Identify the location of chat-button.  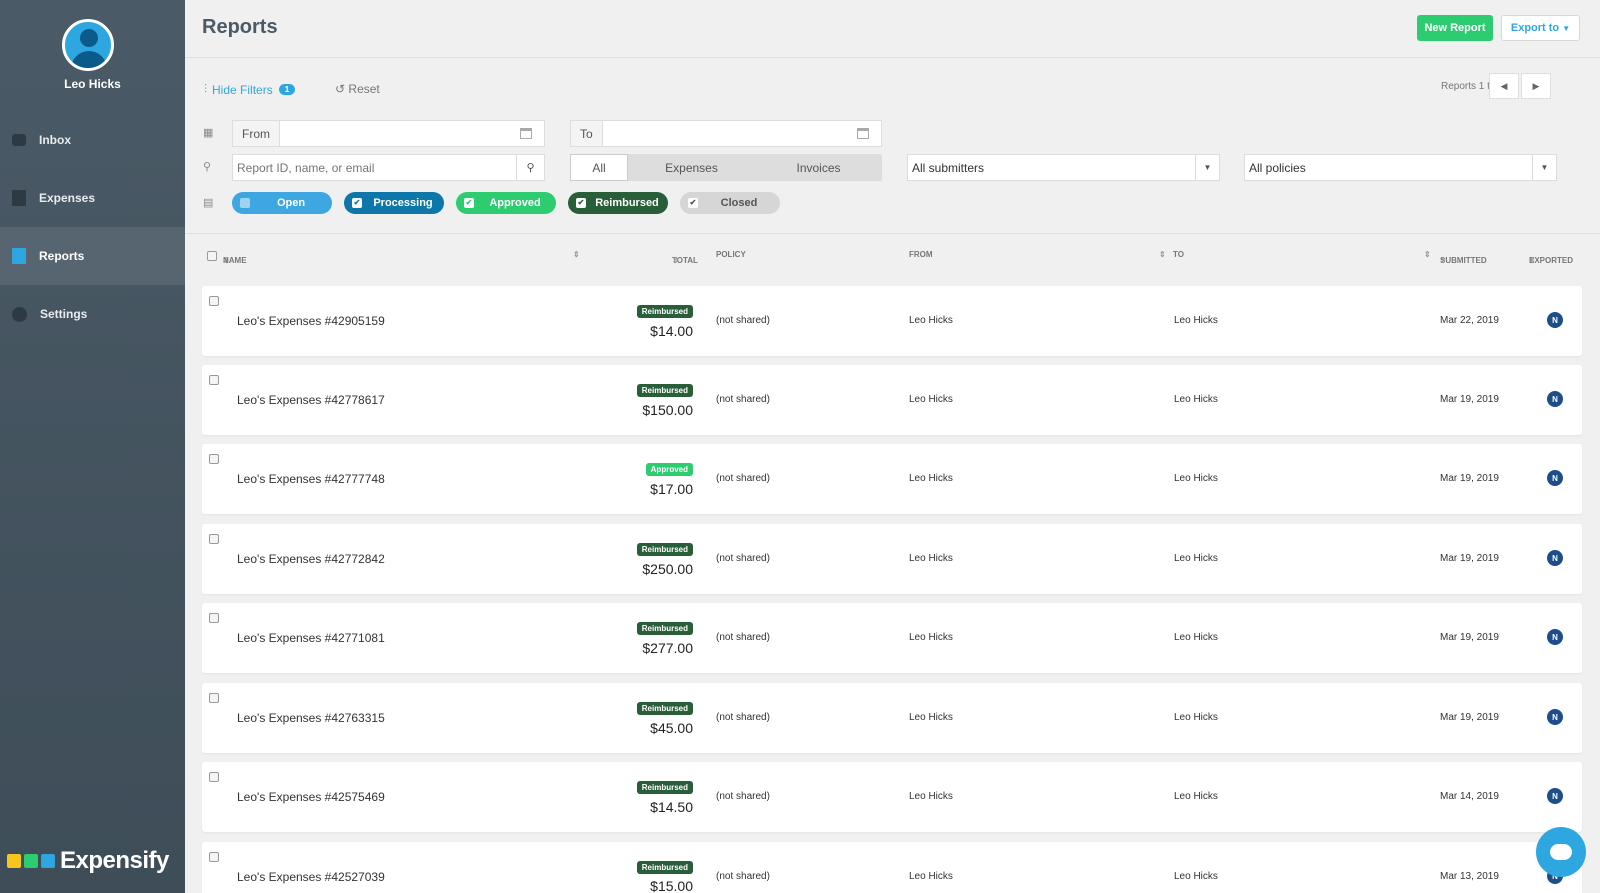
(1561, 852).